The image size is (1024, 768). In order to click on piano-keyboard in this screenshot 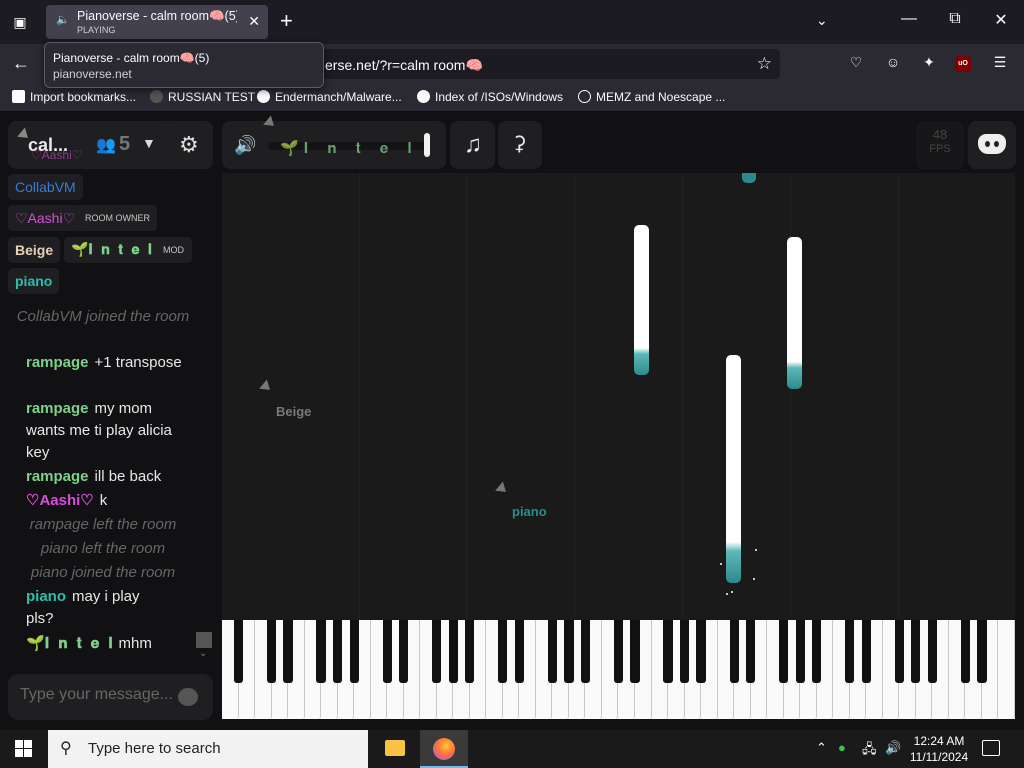, I will do `click(618, 669)`.